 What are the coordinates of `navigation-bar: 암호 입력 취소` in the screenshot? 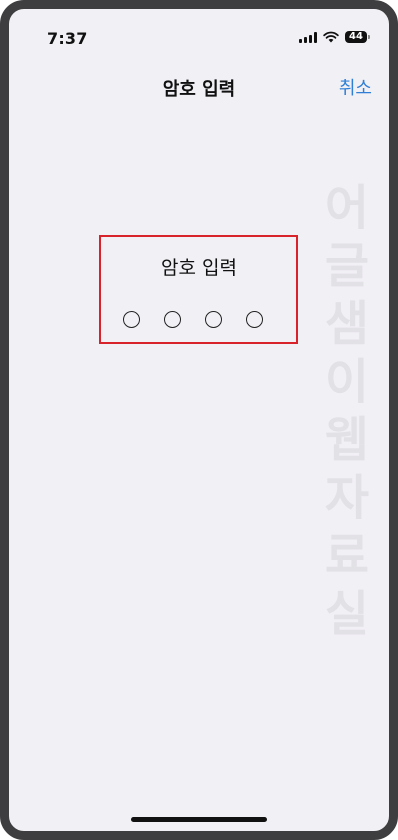 It's located at (199, 83).